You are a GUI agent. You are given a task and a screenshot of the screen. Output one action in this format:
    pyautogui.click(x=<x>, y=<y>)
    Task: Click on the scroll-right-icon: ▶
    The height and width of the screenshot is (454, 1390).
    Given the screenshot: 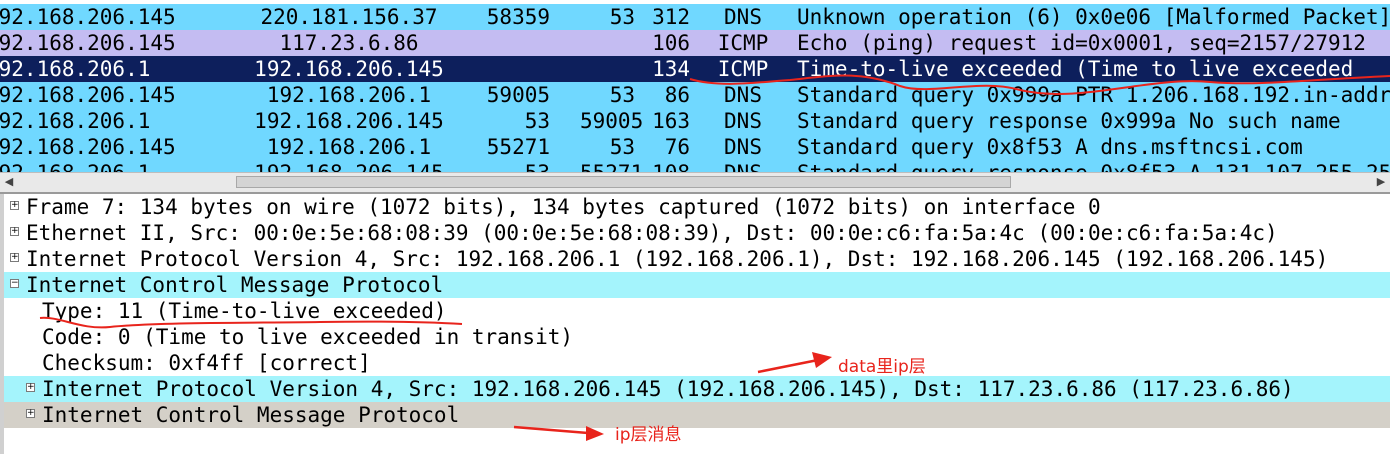 What is the action you would take?
    pyautogui.click(x=1381, y=182)
    